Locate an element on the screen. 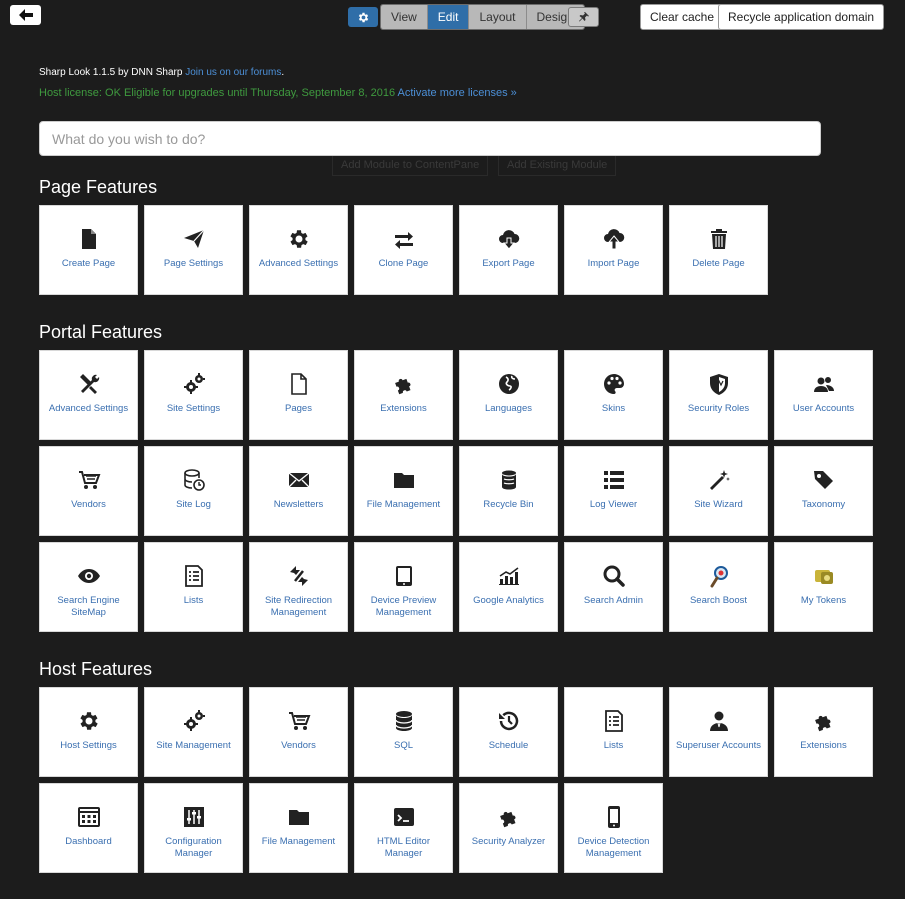 The width and height of the screenshot is (905, 899). database-clock-icon is located at coordinates (194, 480).